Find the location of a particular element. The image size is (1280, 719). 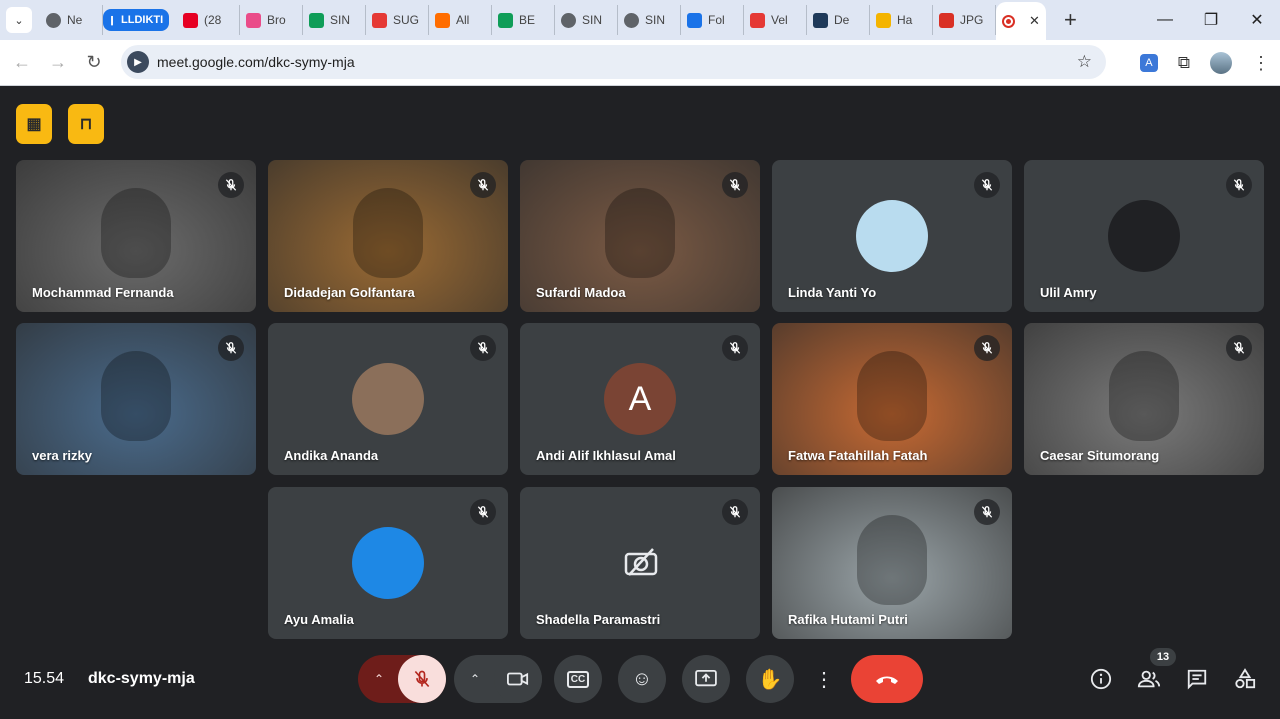

activities-button is located at coordinates (1245, 679).